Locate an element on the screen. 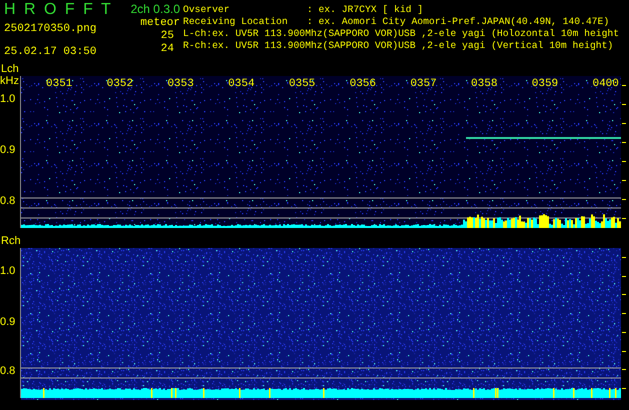  time-label: 0357 is located at coordinates (423, 84).